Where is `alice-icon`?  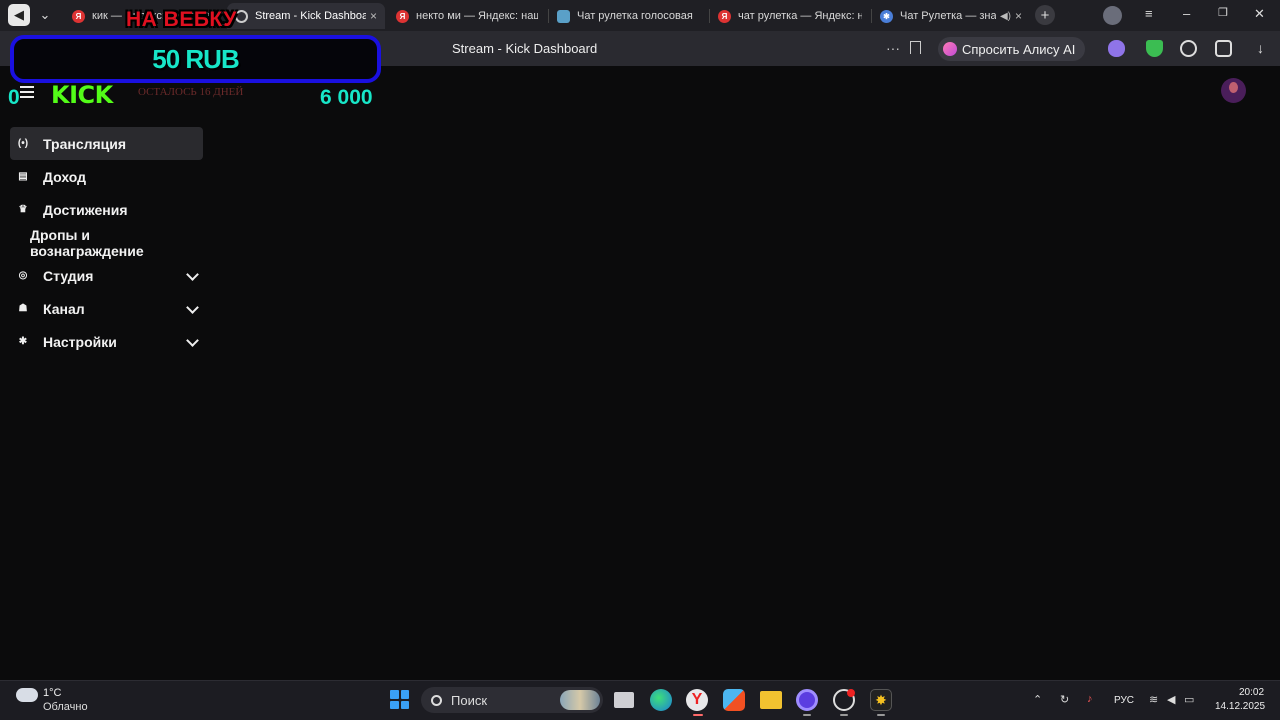
alice-icon is located at coordinates (950, 49).